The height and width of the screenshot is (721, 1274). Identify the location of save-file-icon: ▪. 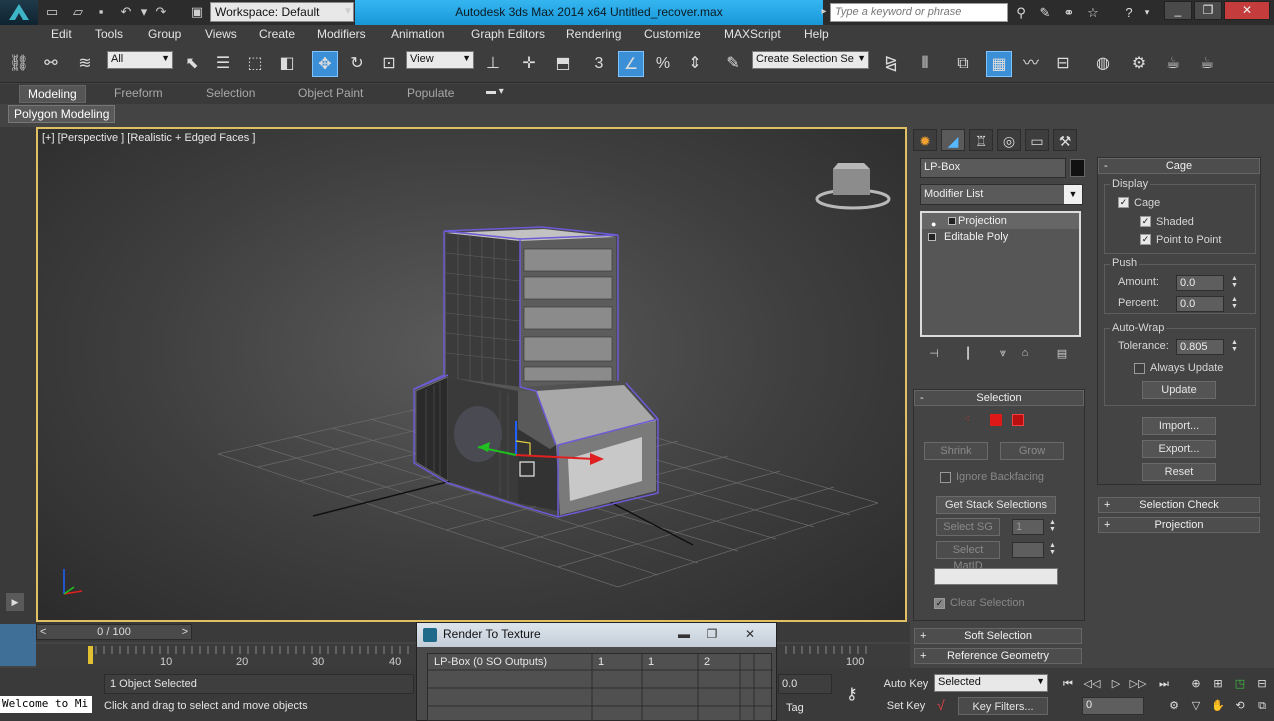
(101, 12).